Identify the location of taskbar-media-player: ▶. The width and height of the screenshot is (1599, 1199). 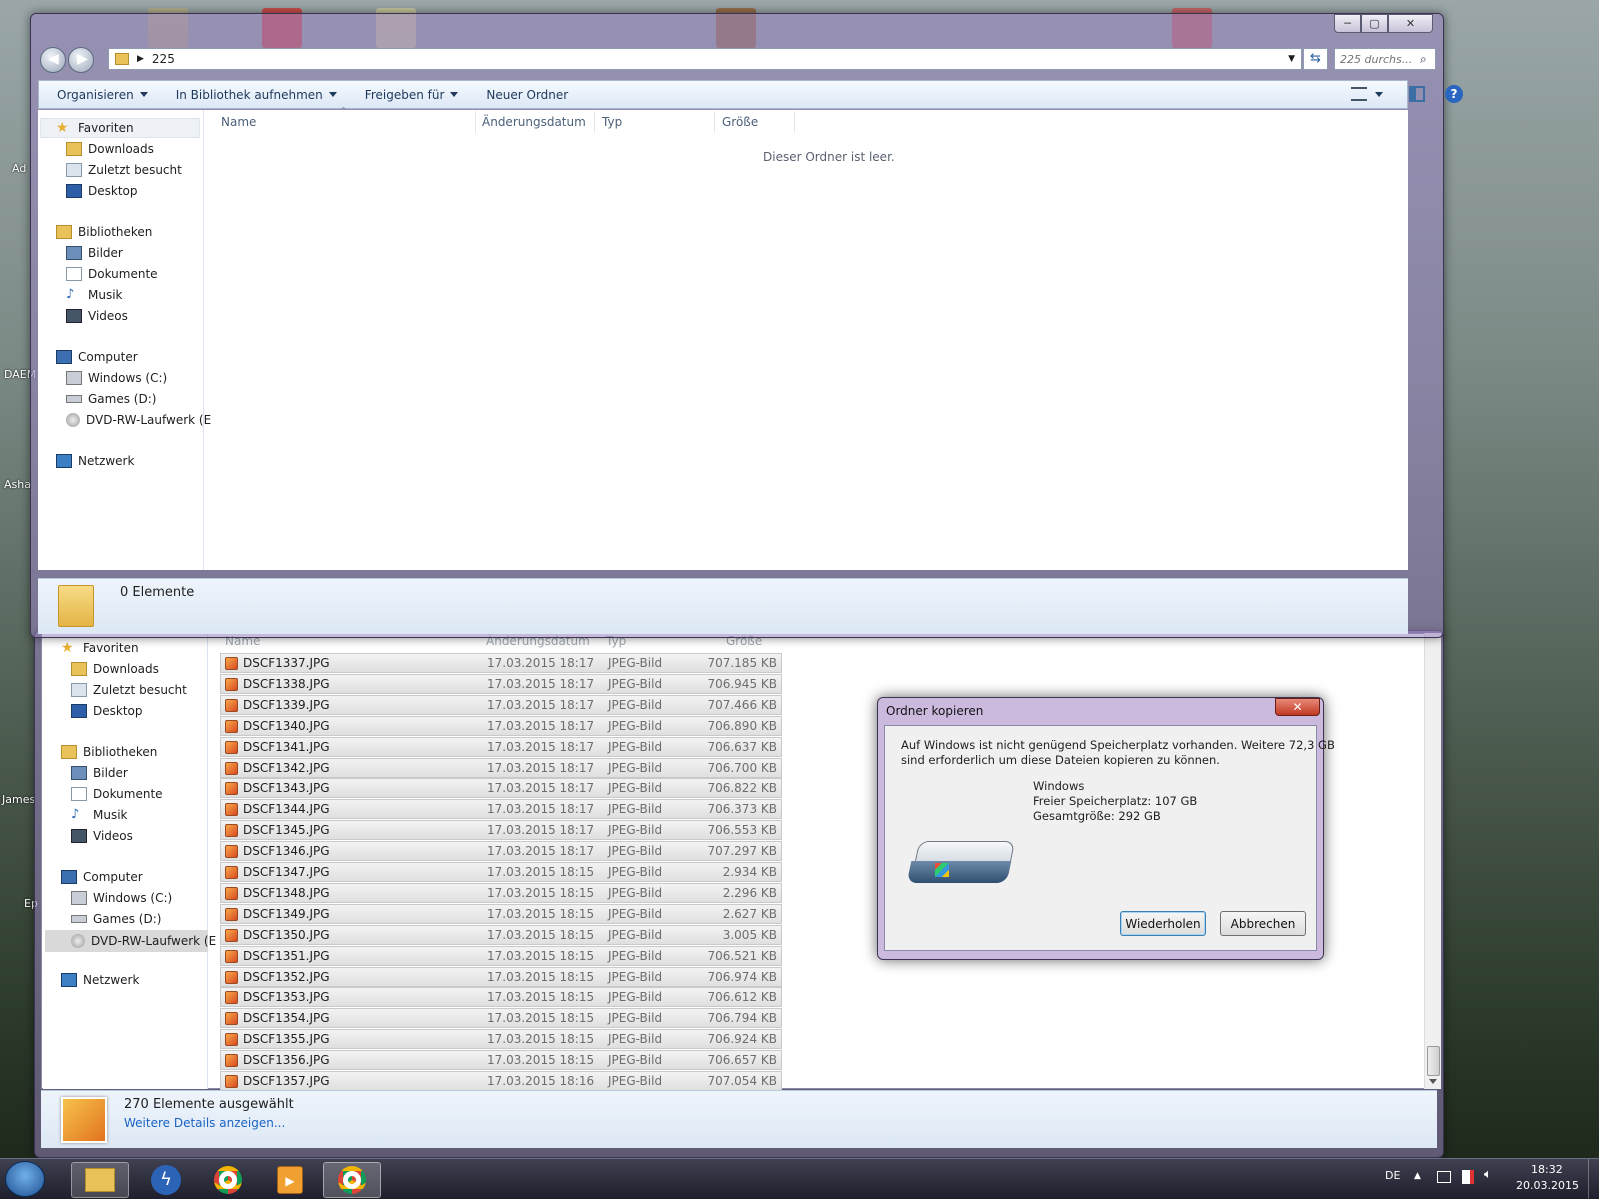
(290, 1180).